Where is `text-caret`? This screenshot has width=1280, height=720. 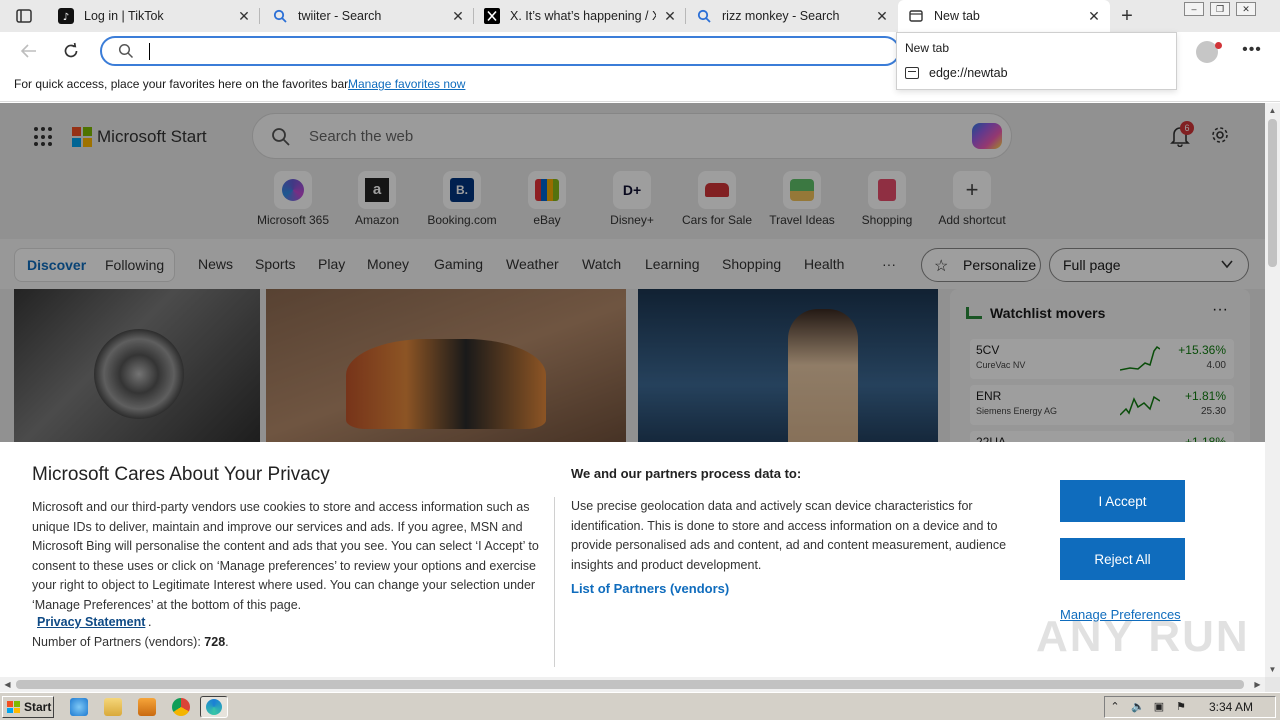 text-caret is located at coordinates (149, 51).